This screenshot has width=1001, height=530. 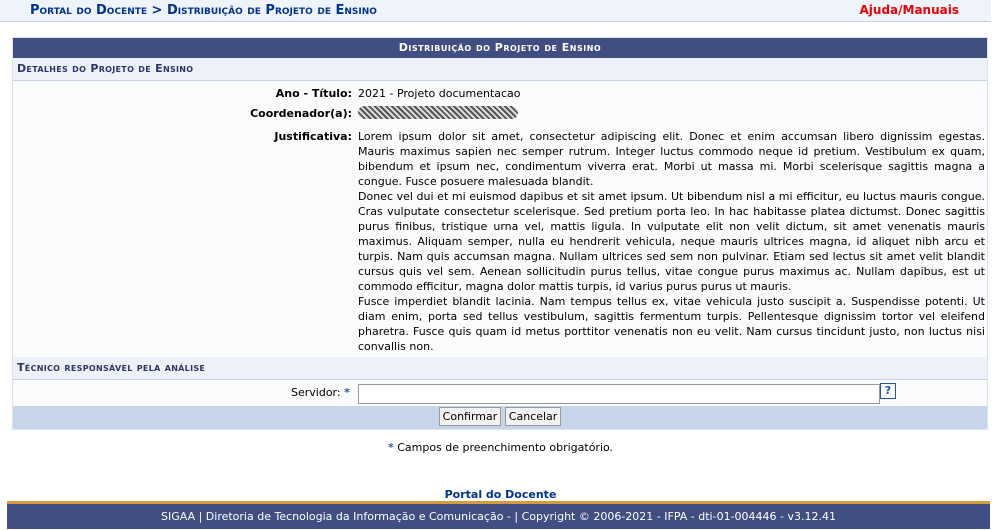 I want to click on help-link: Ajuda/Manuais, so click(x=910, y=10).